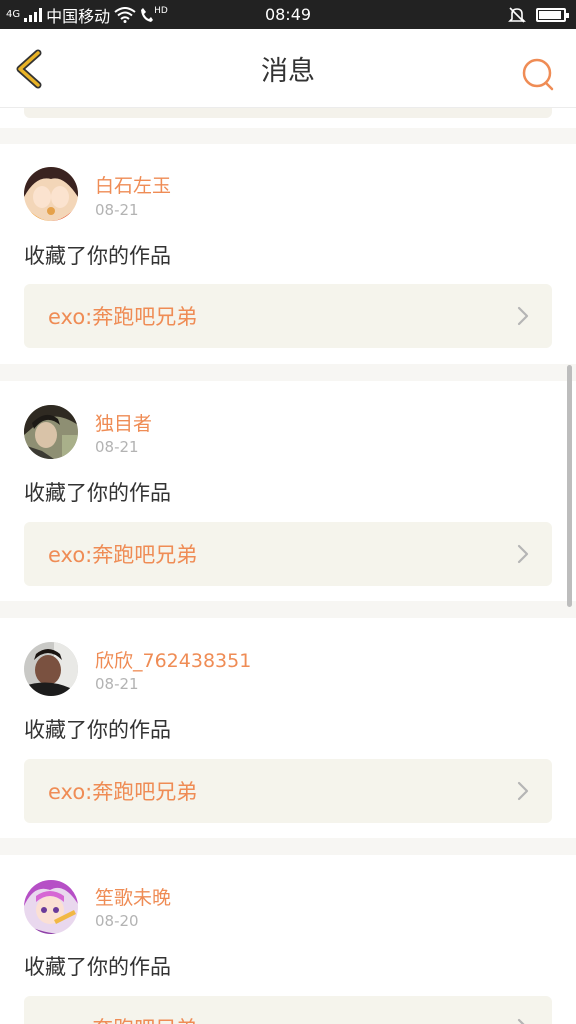 This screenshot has width=576, height=1024. I want to click on search-button, so click(538, 74).